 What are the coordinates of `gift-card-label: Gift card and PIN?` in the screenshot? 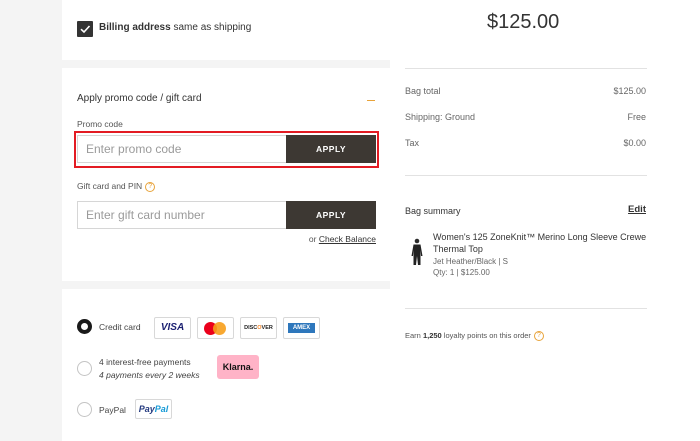 It's located at (116, 186).